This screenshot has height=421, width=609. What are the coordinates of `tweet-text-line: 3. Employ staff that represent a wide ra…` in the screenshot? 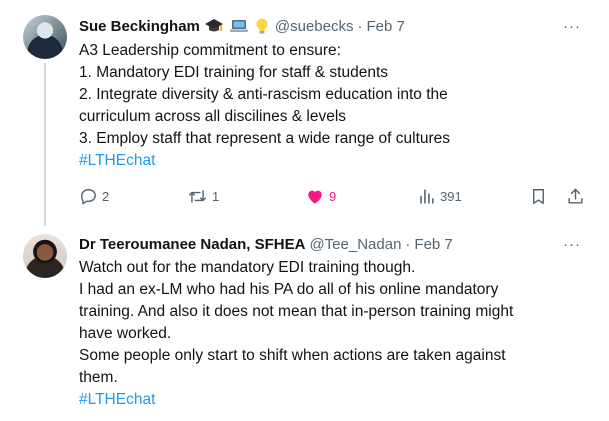 It's located at (265, 138).